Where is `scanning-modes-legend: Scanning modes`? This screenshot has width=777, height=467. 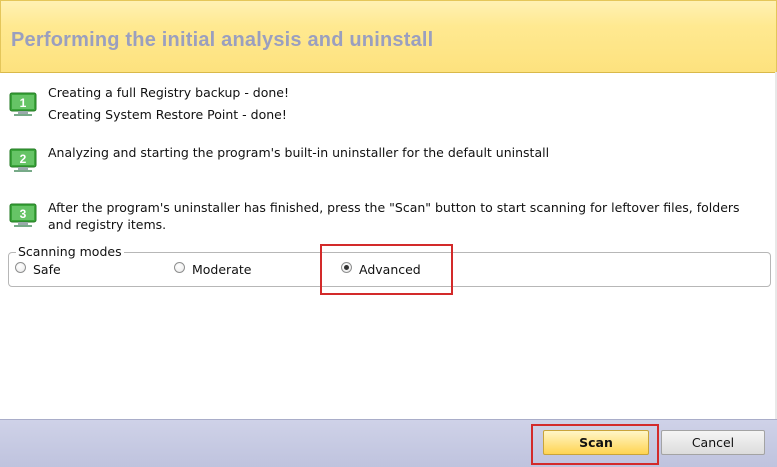
scanning-modes-legend: Scanning modes is located at coordinates (70, 251).